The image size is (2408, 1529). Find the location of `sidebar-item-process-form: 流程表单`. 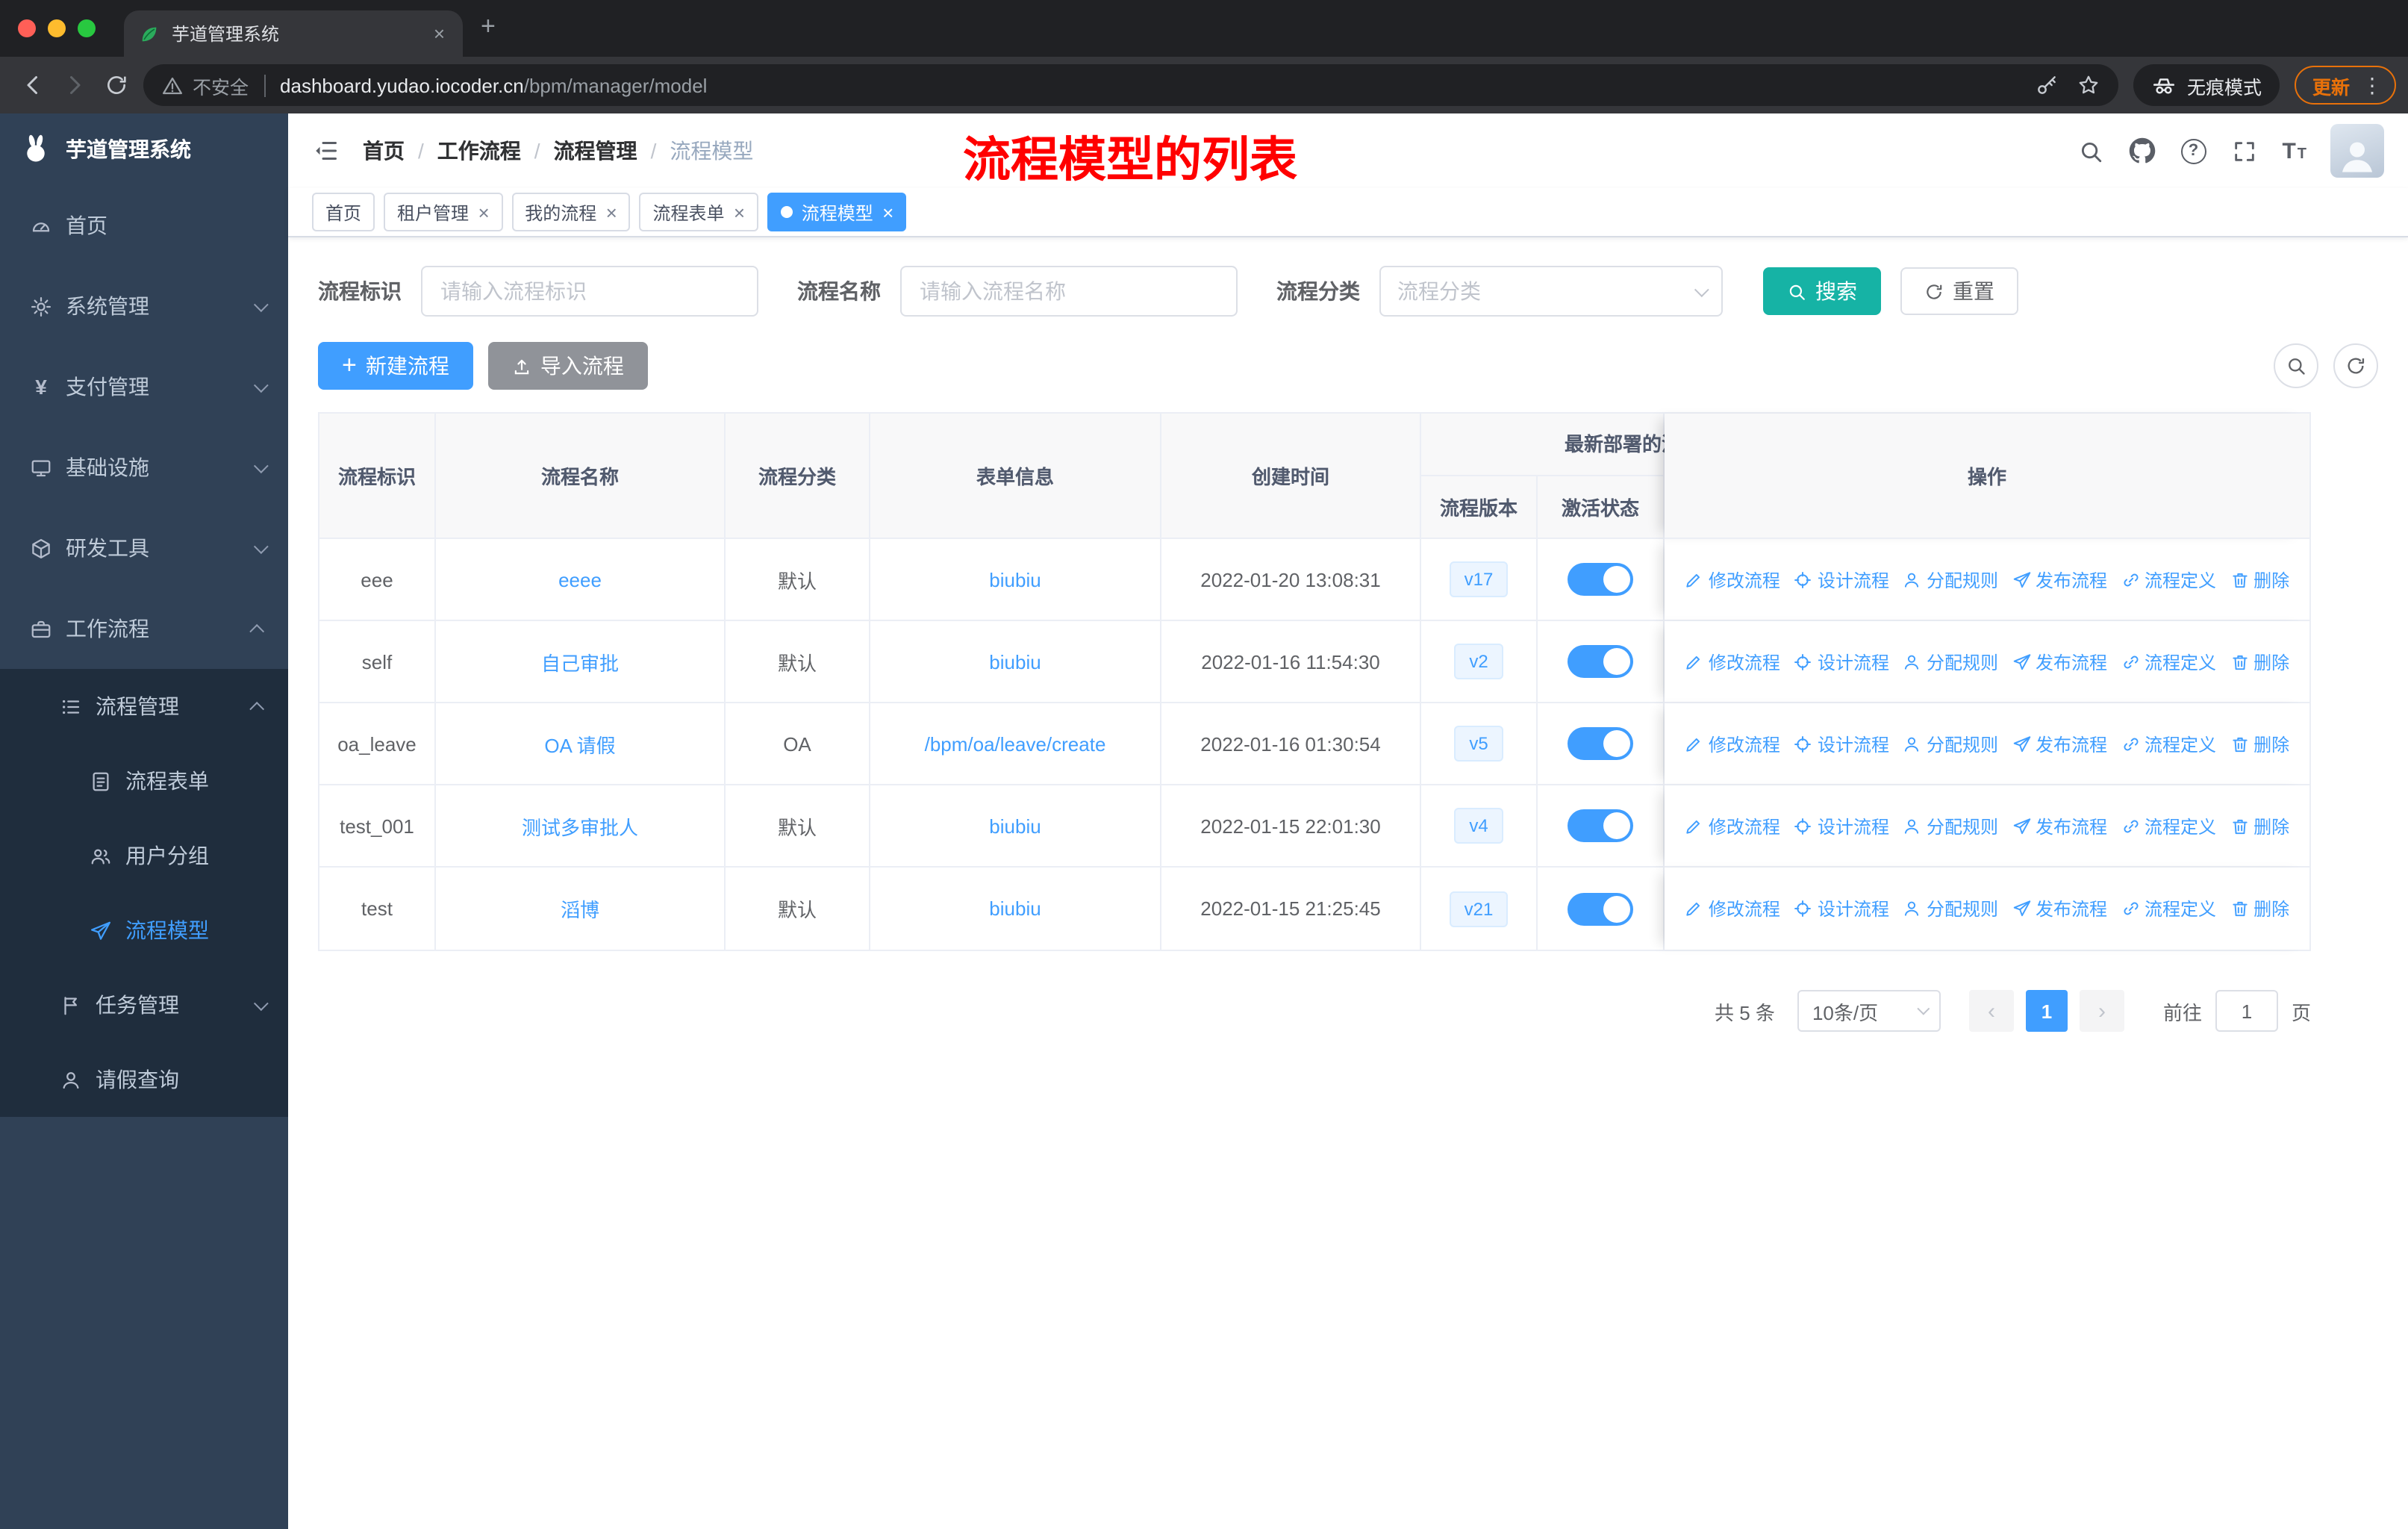

sidebar-item-process-form: 流程表单 is located at coordinates (144, 781).